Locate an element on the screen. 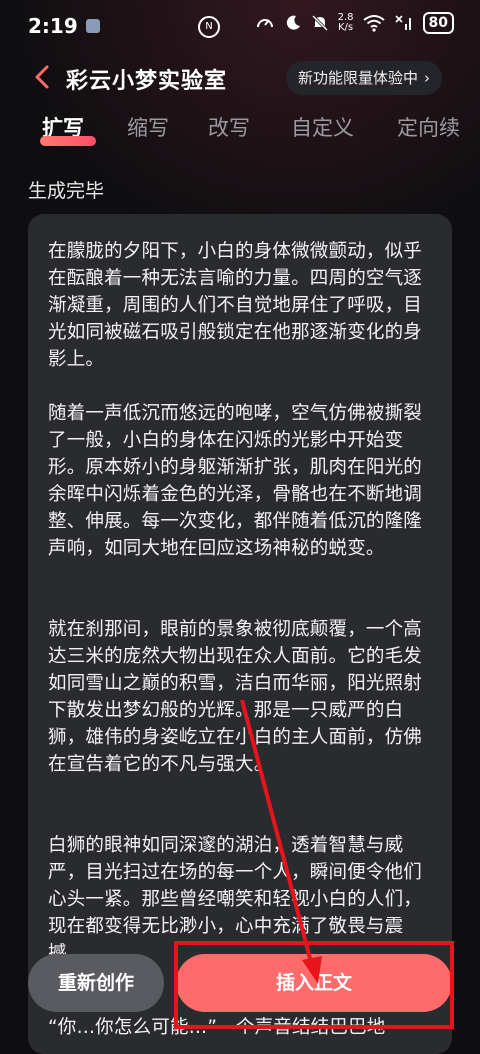  battery-indicator: 80 is located at coordinates (438, 23).